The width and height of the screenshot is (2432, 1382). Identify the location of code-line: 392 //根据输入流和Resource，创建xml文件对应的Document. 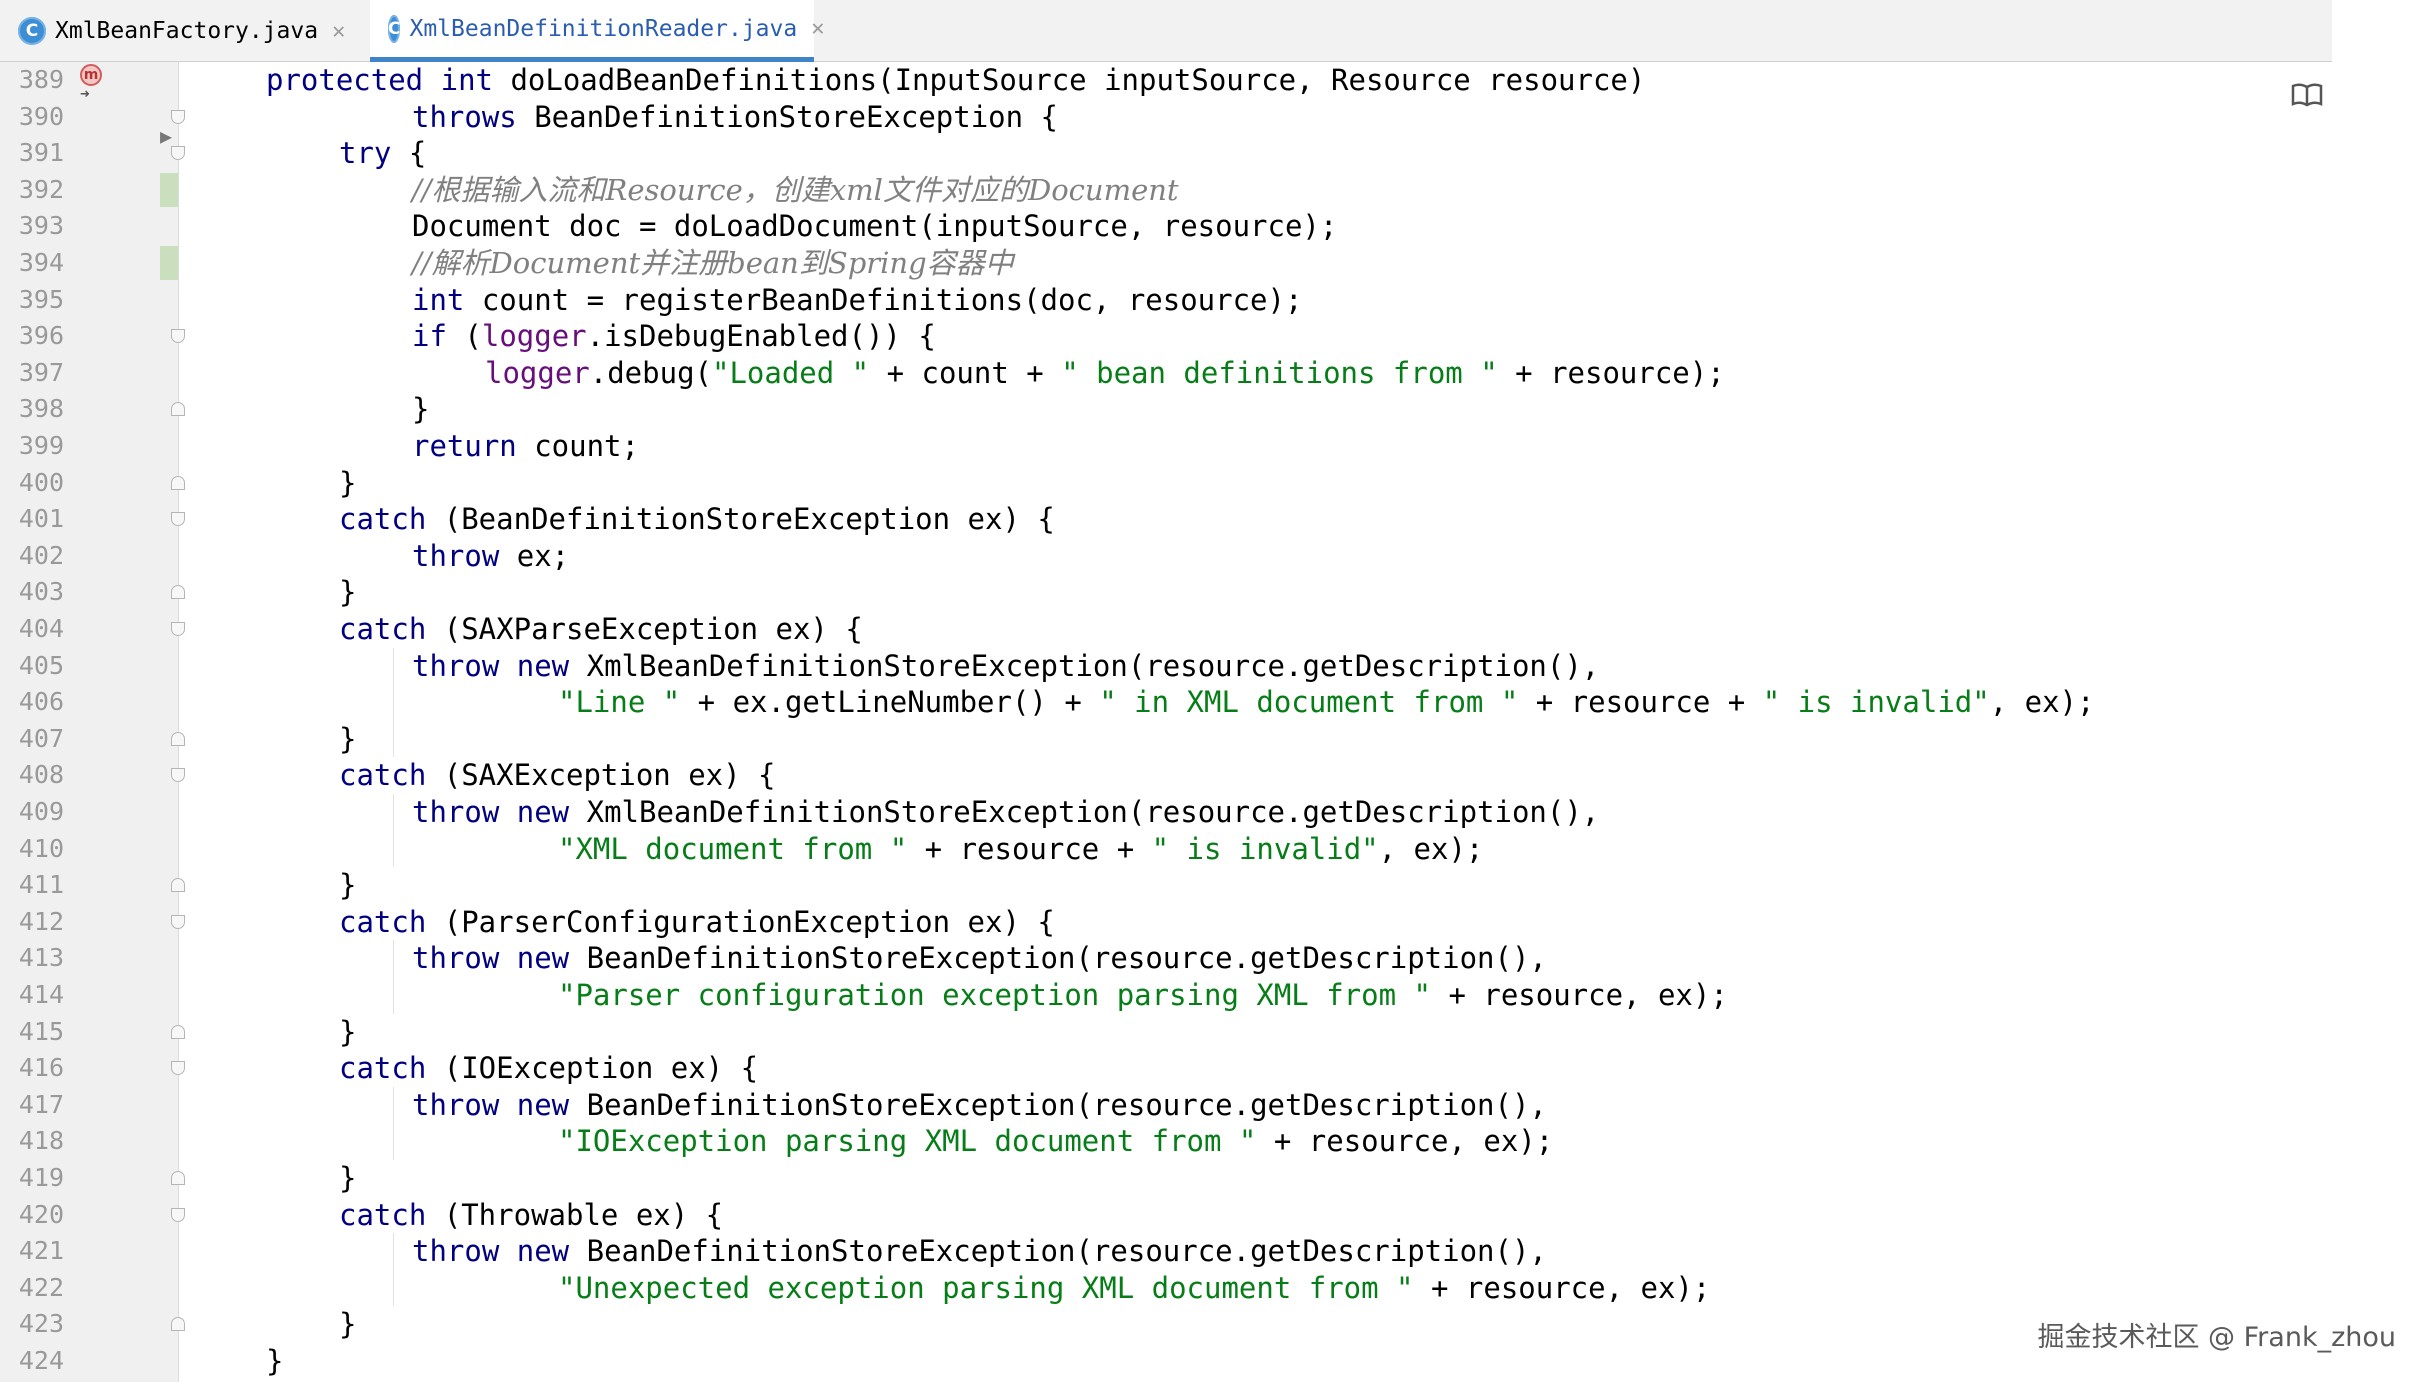
(1166, 190).